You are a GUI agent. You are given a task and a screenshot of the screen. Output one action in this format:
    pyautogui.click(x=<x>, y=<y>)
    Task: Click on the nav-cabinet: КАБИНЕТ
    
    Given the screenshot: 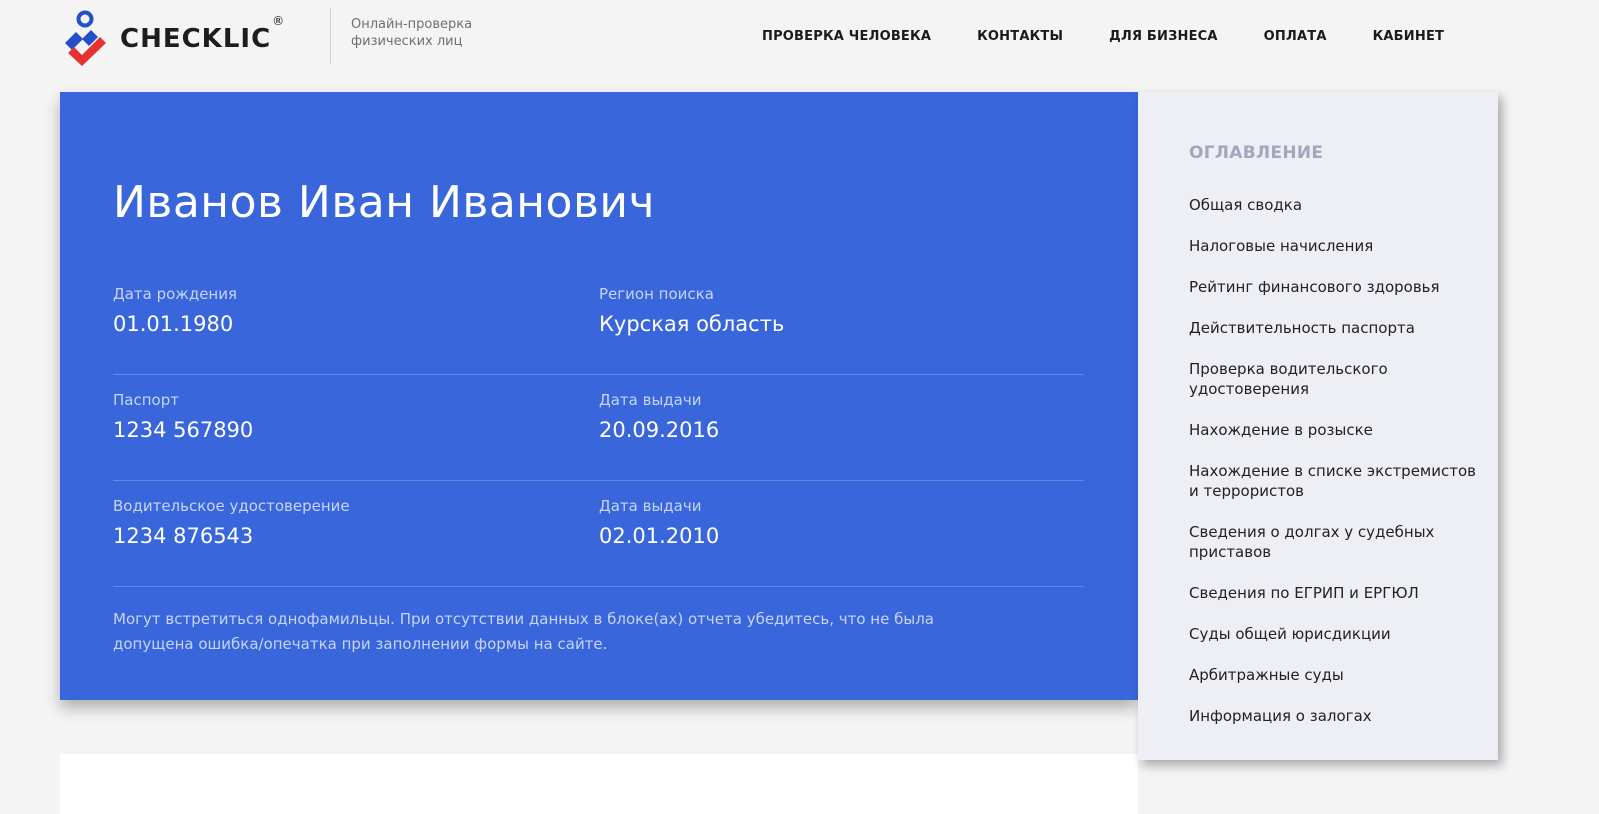 What is the action you would take?
    pyautogui.click(x=1409, y=36)
    